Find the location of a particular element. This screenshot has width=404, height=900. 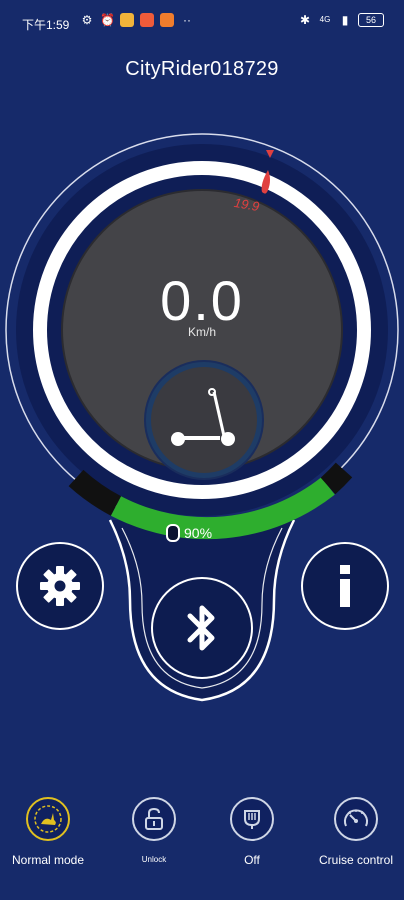

cruise-control-button: Cruise control is located at coordinates (355, 828).